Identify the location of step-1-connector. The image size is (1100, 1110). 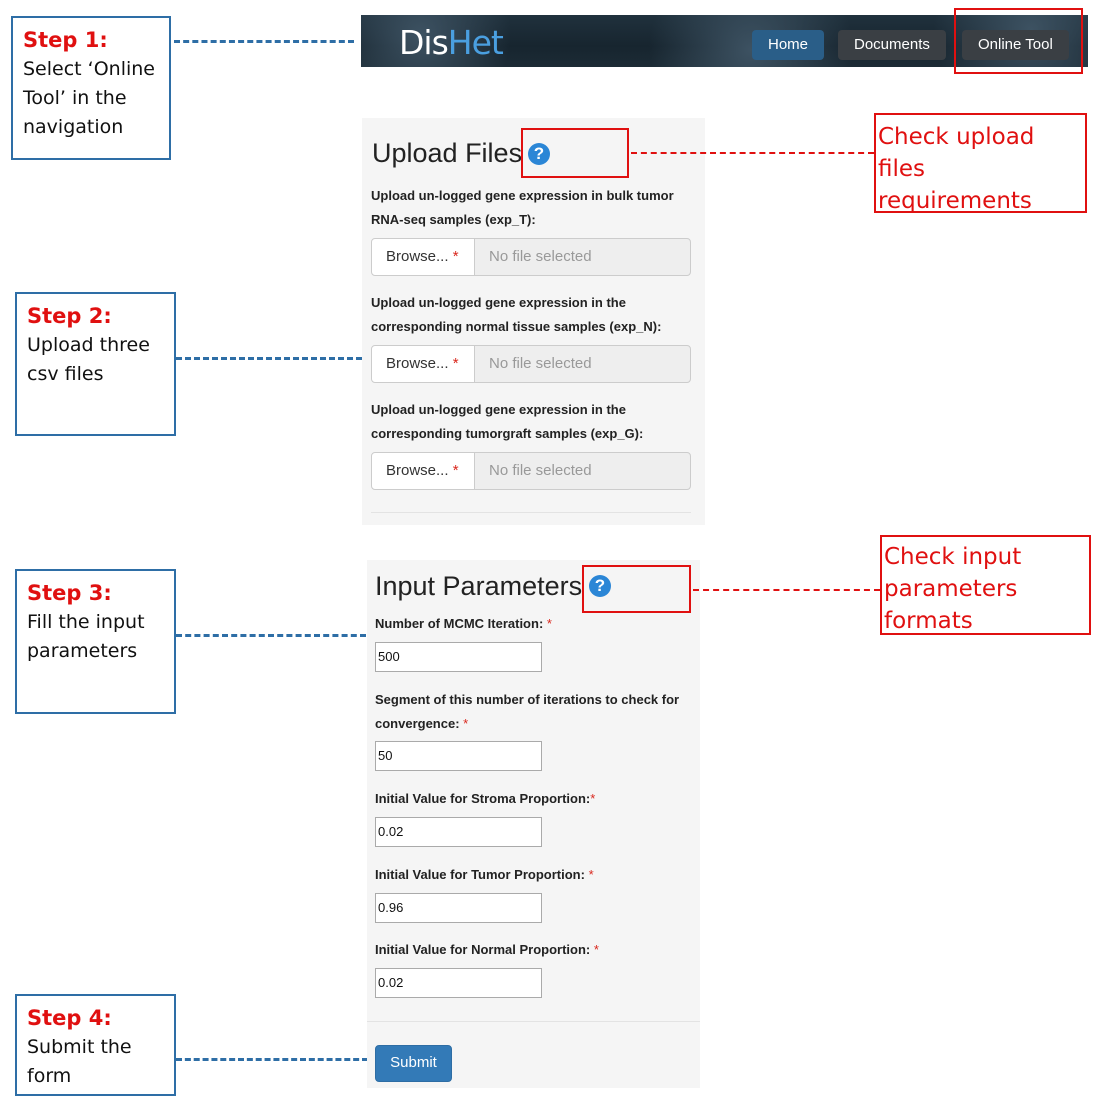
(264, 41).